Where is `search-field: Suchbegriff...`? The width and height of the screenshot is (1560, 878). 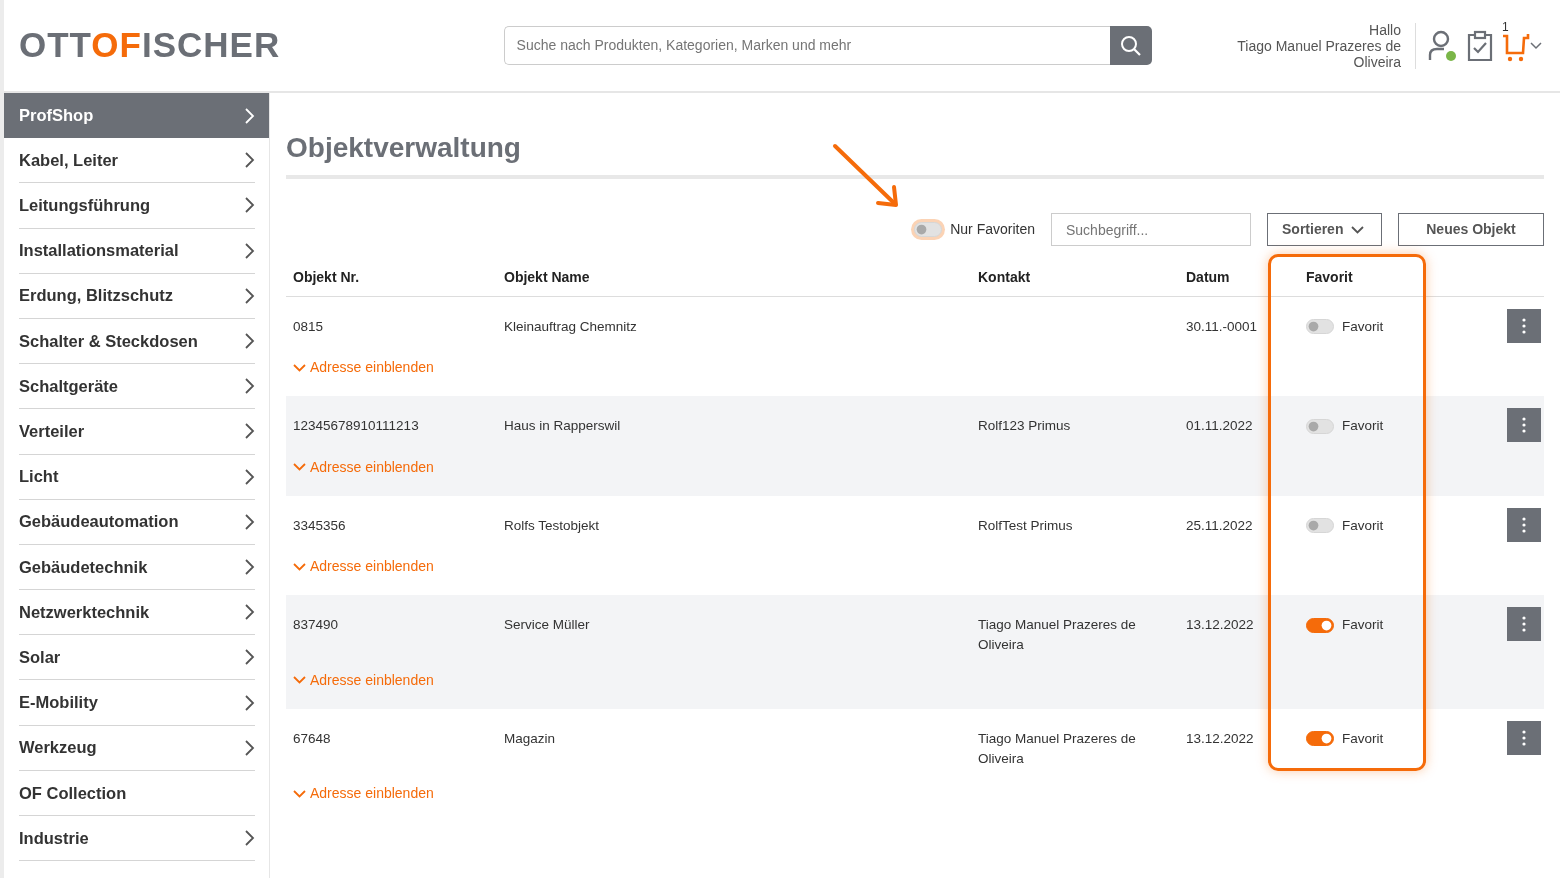 search-field: Suchbegriff... is located at coordinates (1151, 230).